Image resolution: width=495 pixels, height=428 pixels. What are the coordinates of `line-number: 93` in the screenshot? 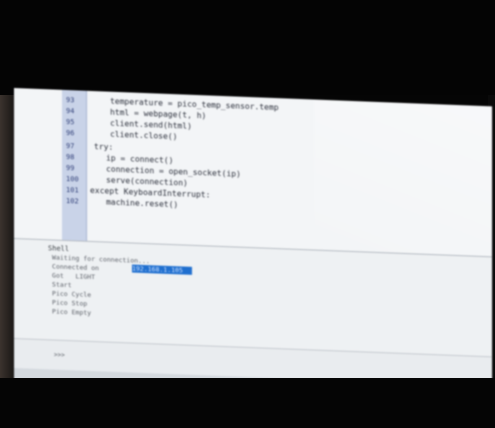 It's located at (70, 100).